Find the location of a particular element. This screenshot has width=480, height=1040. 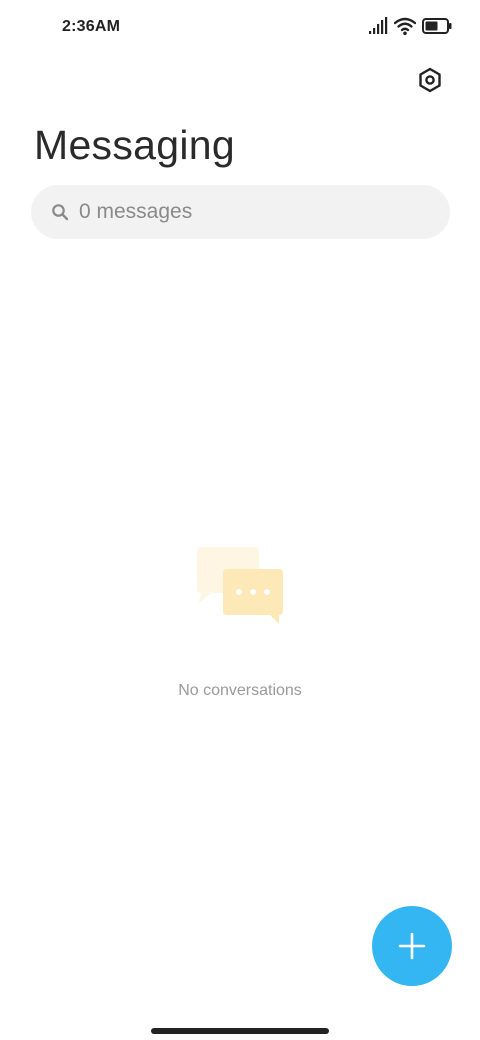

home-indicator is located at coordinates (240, 1031).